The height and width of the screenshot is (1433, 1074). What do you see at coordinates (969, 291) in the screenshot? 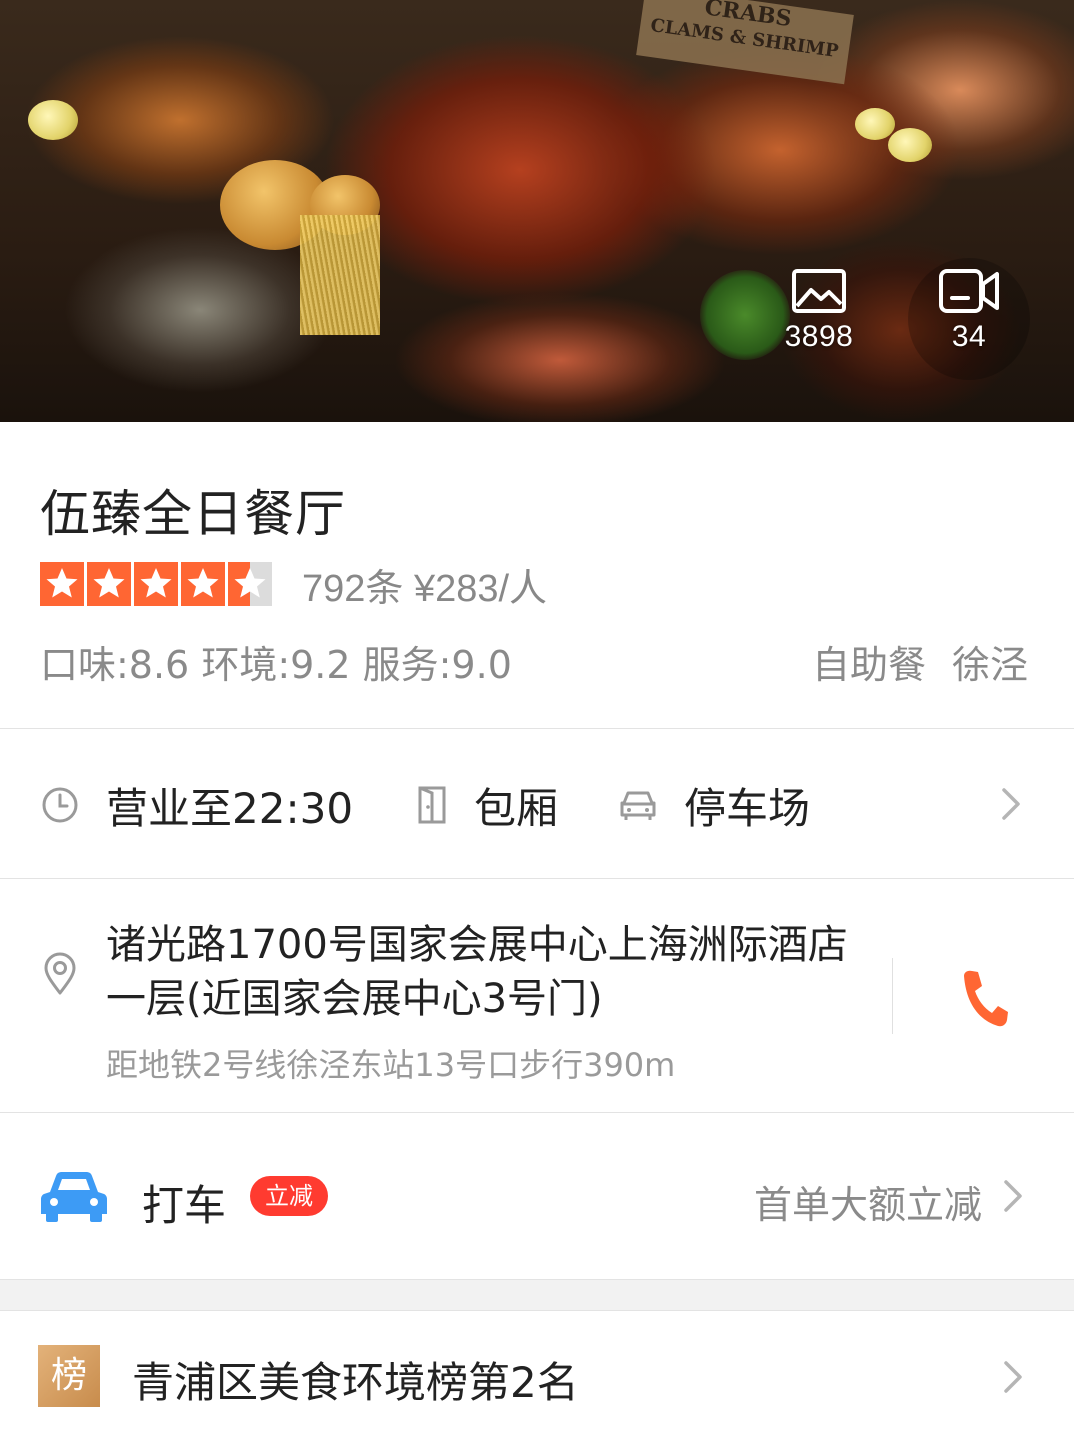
I see `video-camera-icon` at bounding box center [969, 291].